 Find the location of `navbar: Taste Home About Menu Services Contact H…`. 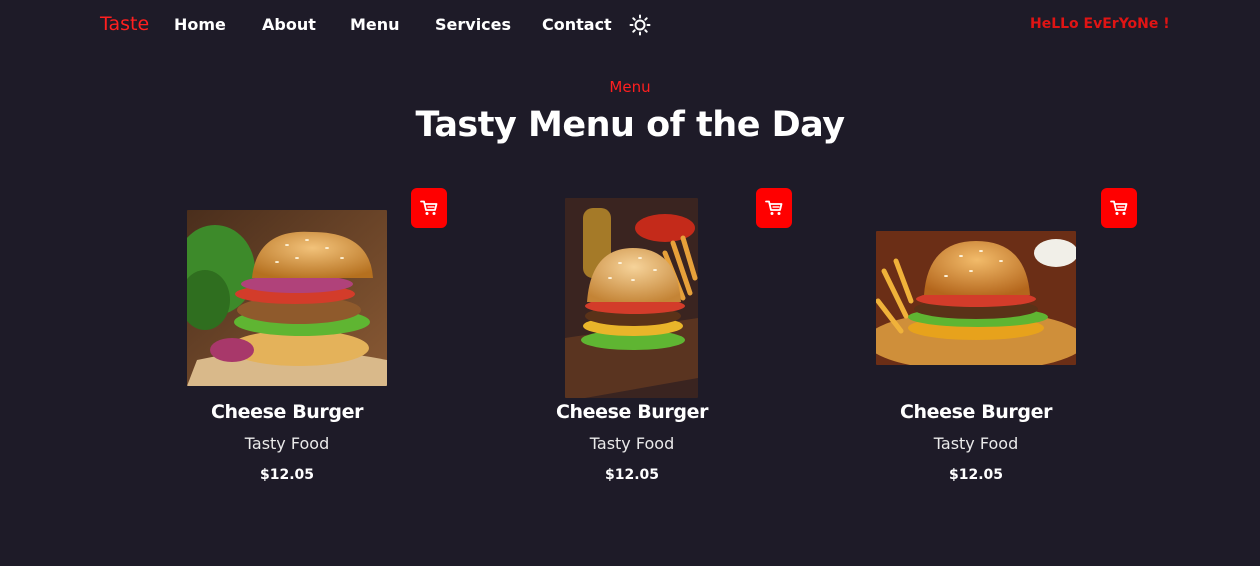

navbar: Taste Home About Menu Services Contact H… is located at coordinates (630, 26).